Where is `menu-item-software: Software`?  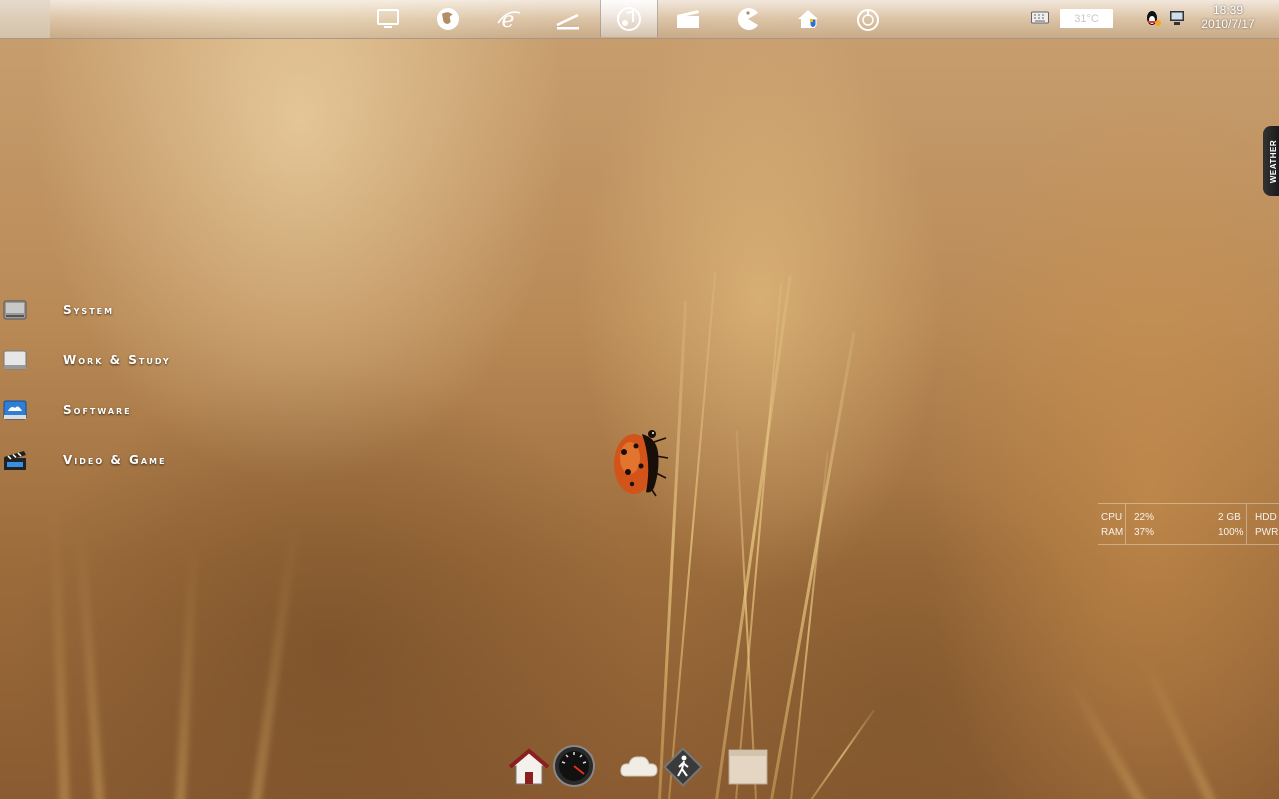
menu-item-software: Software is located at coordinates (66, 410).